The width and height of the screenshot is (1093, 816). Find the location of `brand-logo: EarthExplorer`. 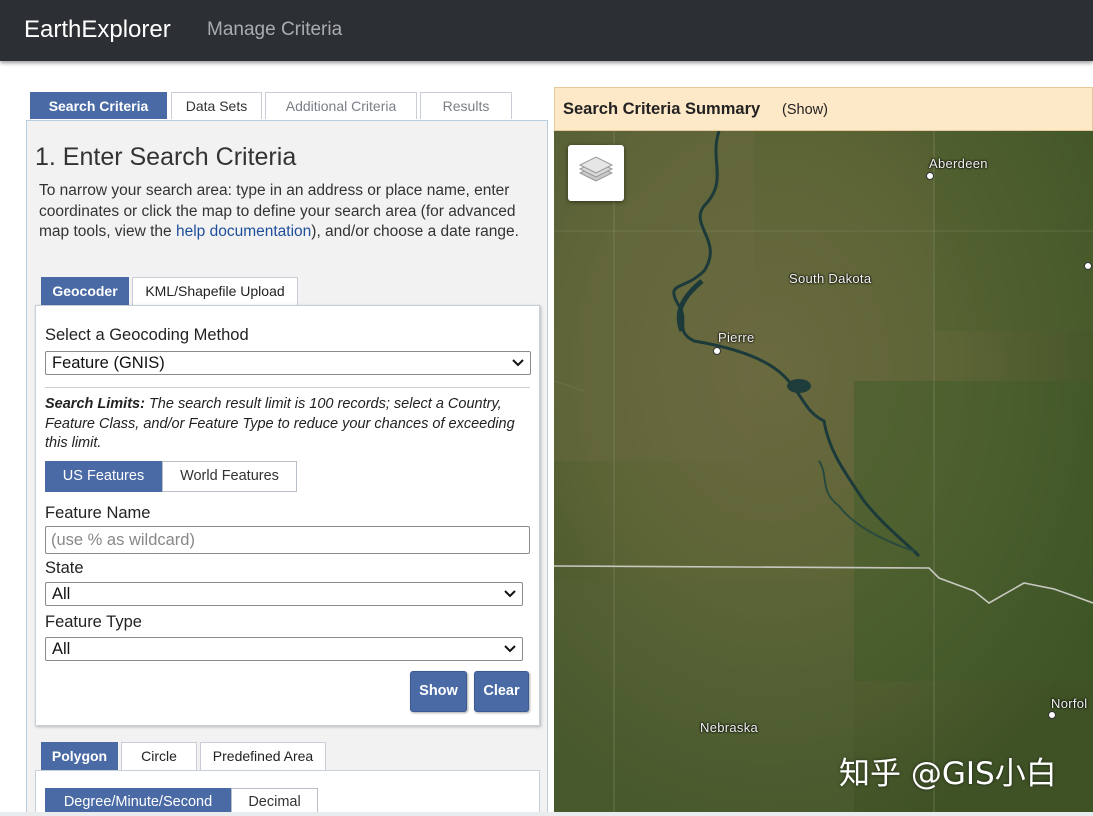

brand-logo: EarthExplorer is located at coordinates (97, 30).